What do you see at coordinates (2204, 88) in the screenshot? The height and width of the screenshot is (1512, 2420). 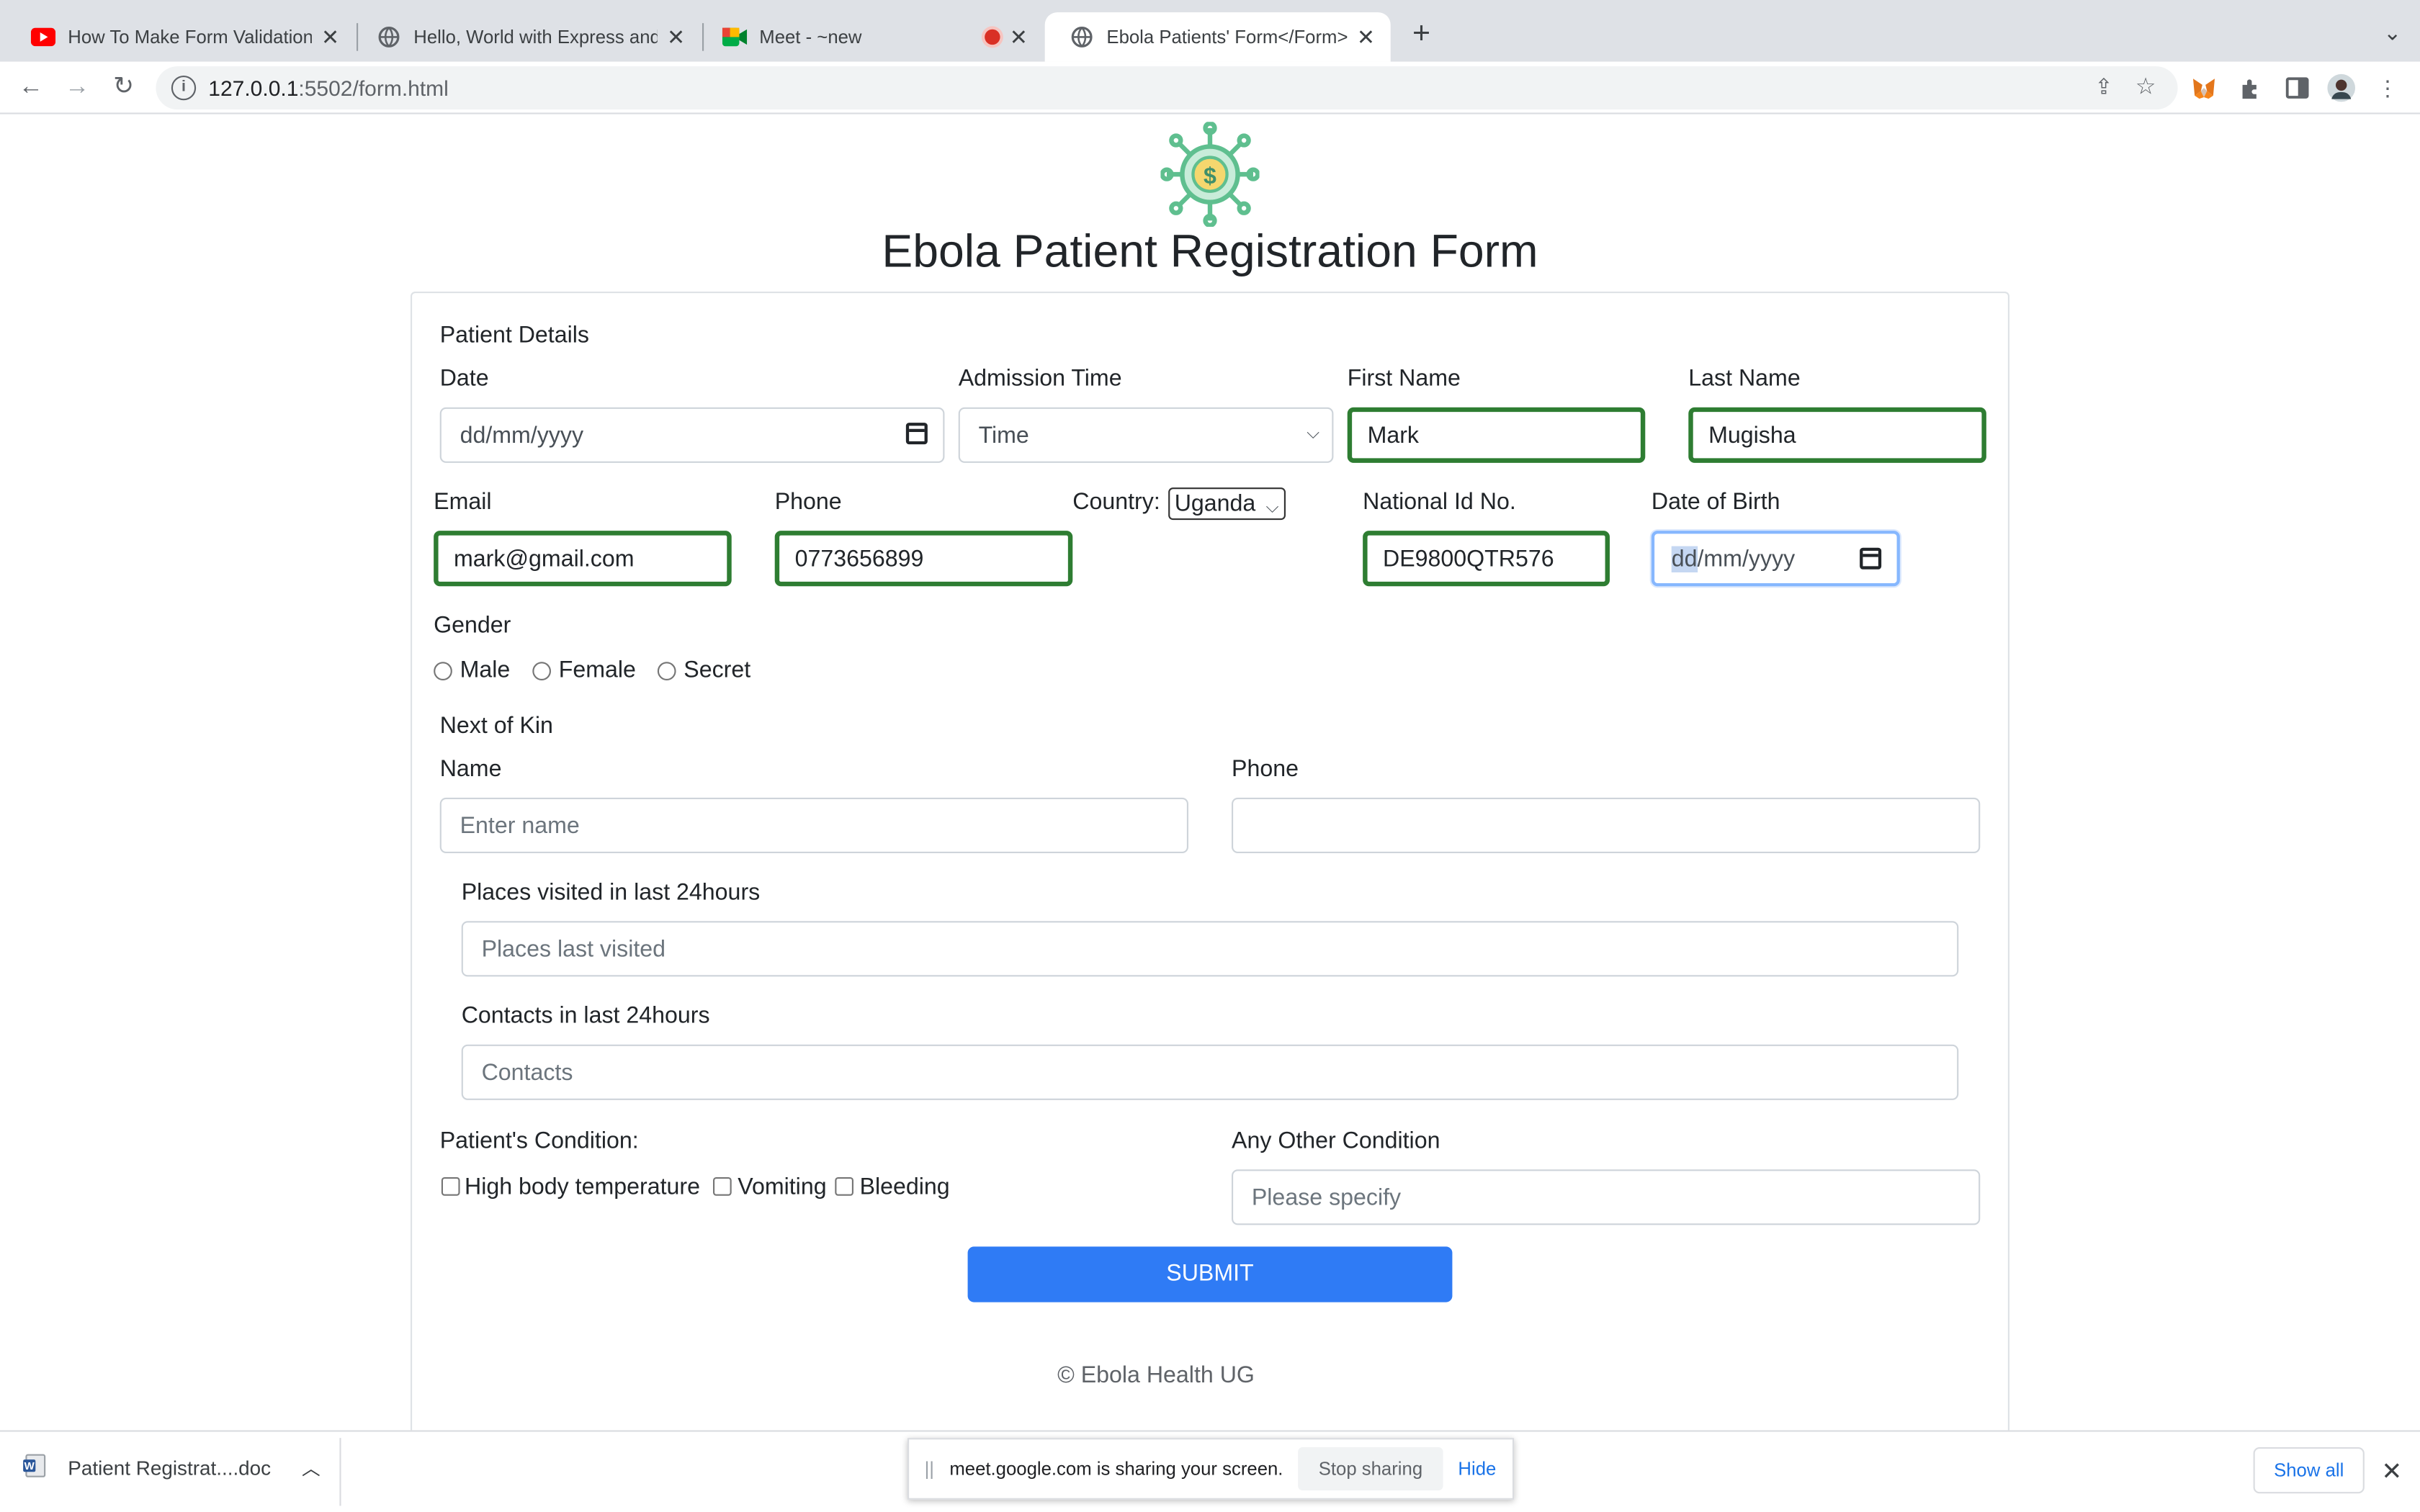 I see `metamask-fox-icon` at bounding box center [2204, 88].